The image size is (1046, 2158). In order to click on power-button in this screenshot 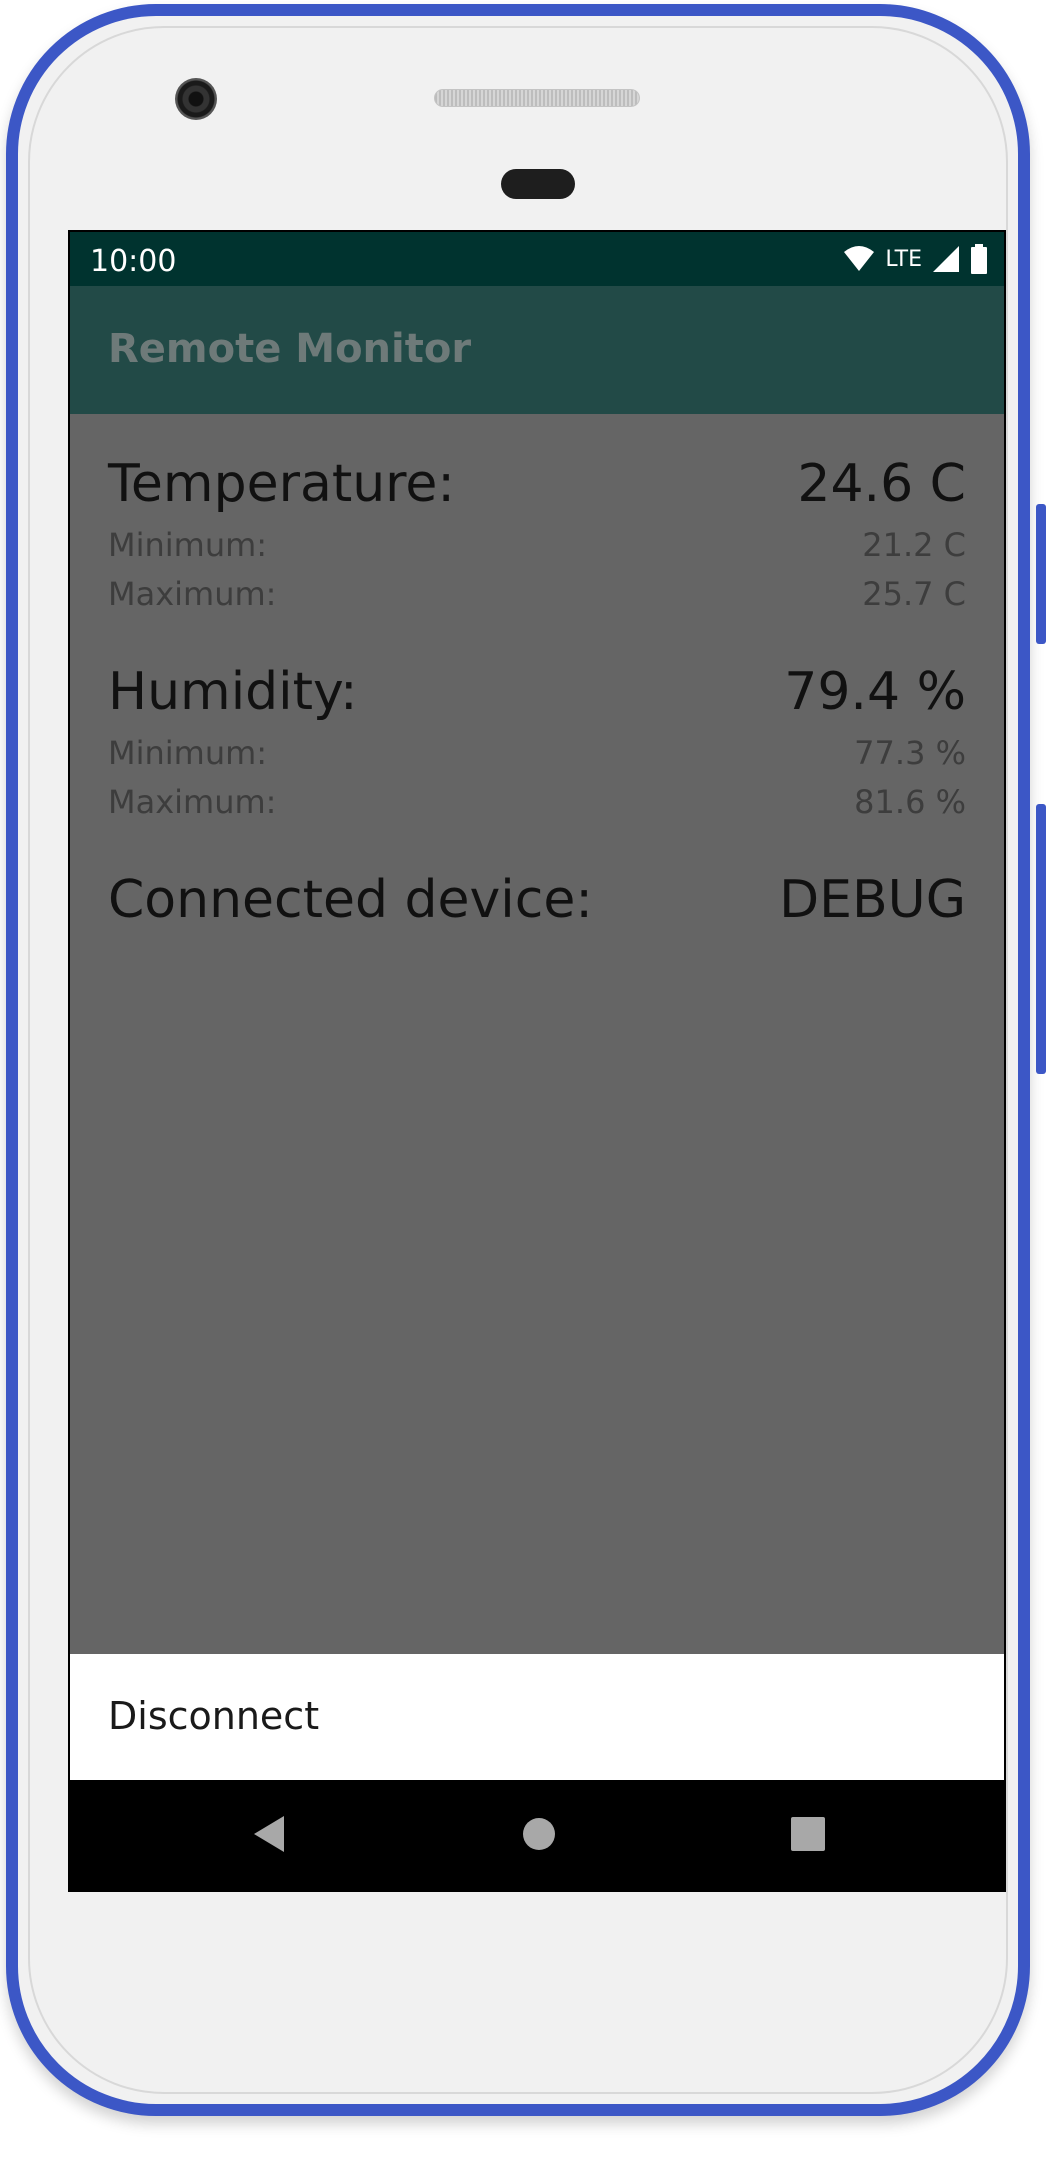, I will do `click(1041, 574)`.